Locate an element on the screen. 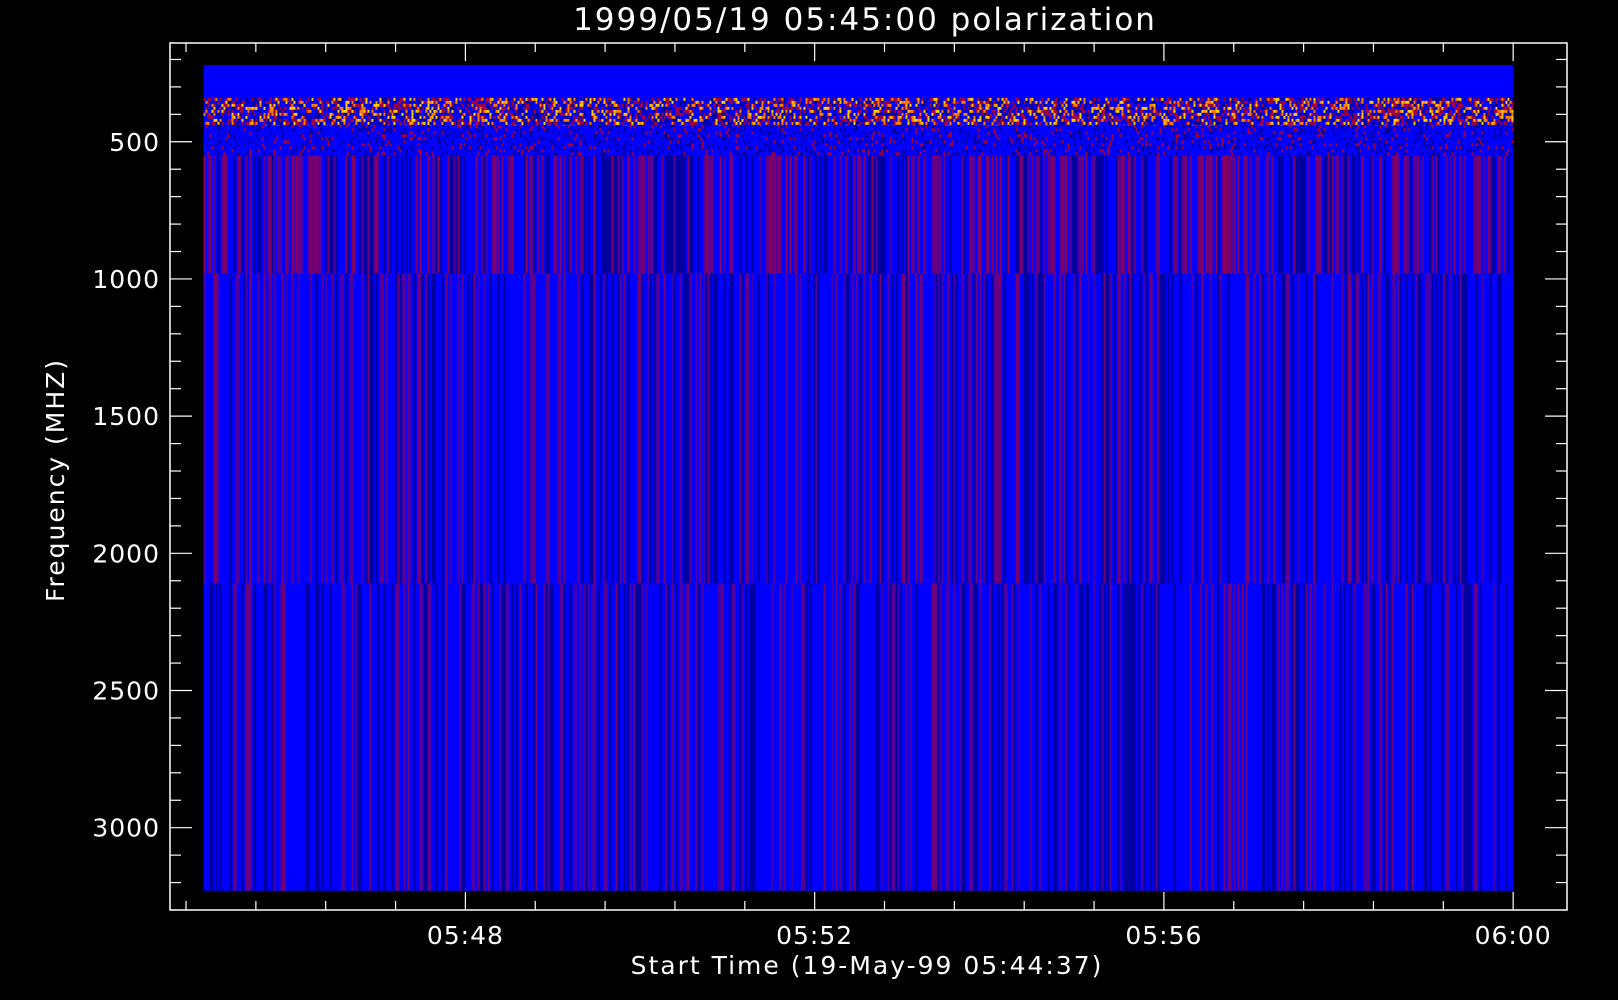 This screenshot has height=1000, width=1618. x-axis-label: Start Time (19-May-99 05:44:37) is located at coordinates (867, 965).